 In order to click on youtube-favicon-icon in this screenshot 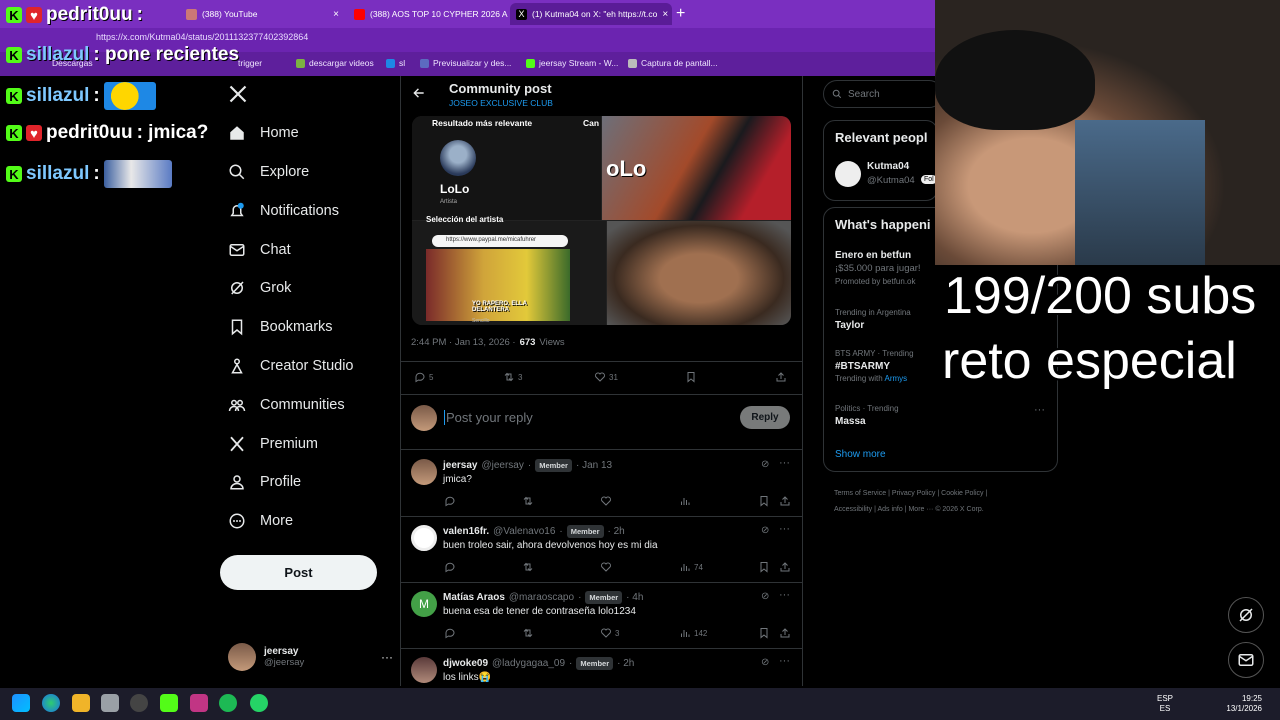, I will do `click(191, 14)`.